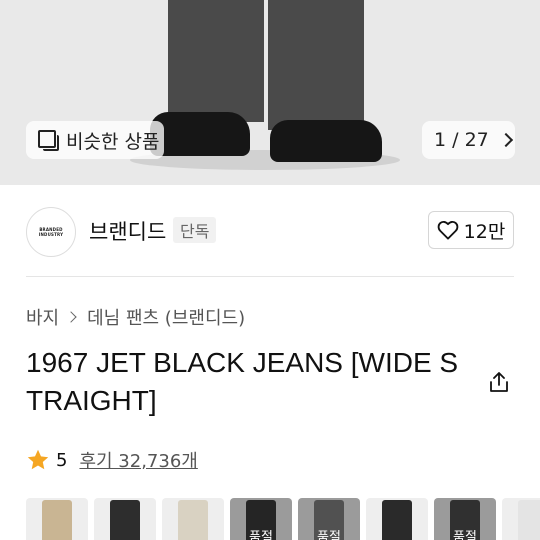 The image size is (540, 540). I want to click on brand-name: 브랜디드, so click(127, 231).